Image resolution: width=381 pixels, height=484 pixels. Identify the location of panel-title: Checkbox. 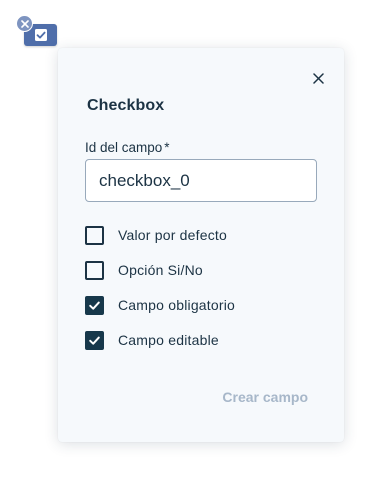
(126, 105).